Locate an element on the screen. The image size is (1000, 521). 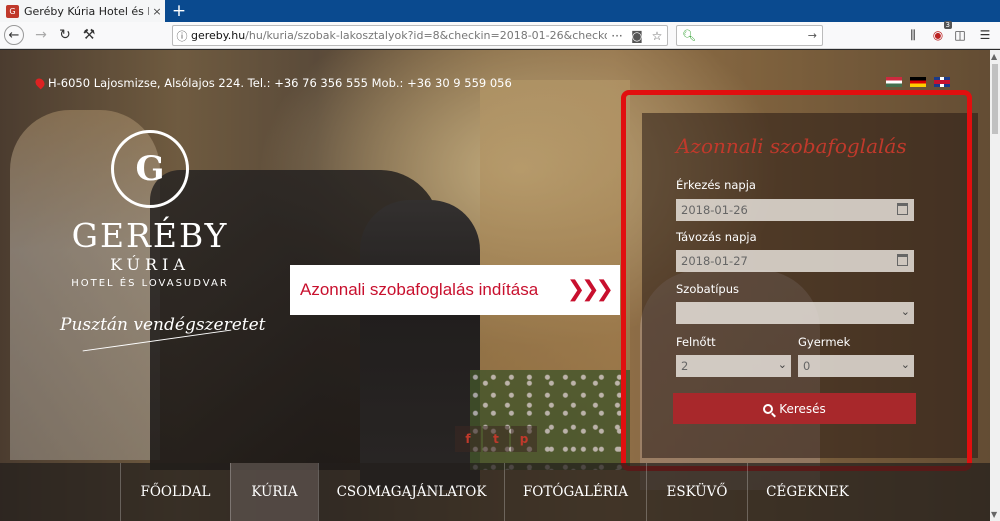
pinterest-icon: p is located at coordinates (524, 439).